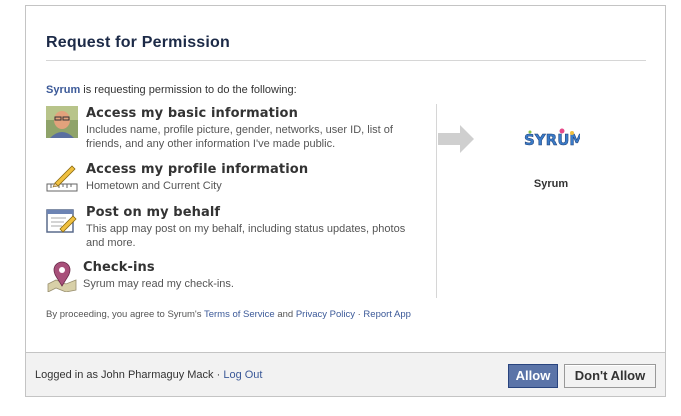 This screenshot has height=416, width=681. What do you see at coordinates (552, 138) in the screenshot?
I see `app-logo: SYRUM` at bounding box center [552, 138].